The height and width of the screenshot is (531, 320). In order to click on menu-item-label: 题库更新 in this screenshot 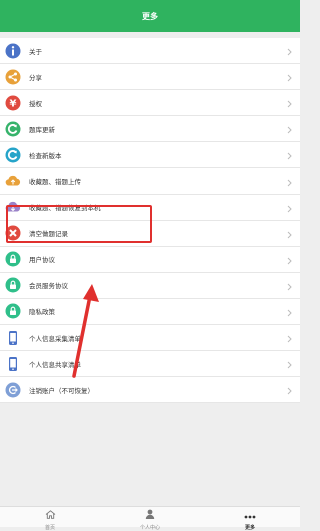, I will do `click(42, 129)`.